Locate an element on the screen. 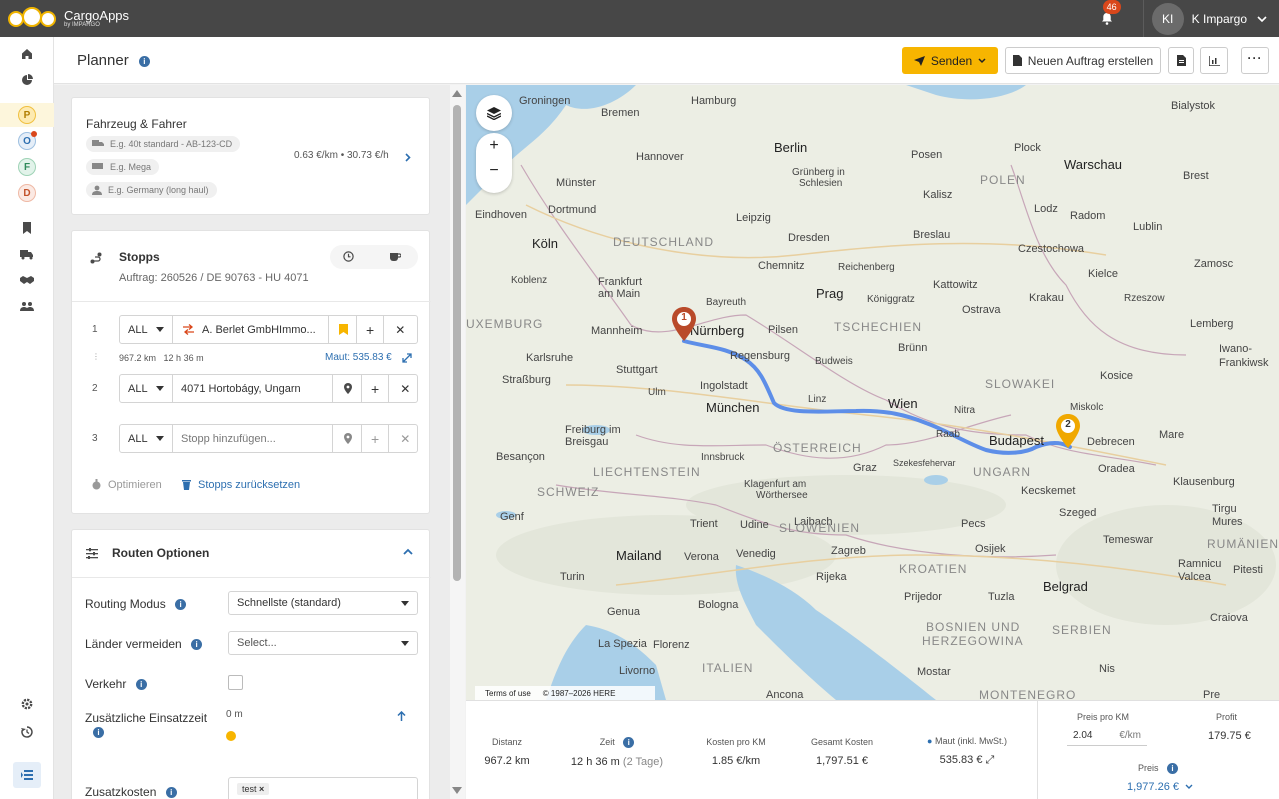 Image resolution: width=1279 pixels, height=799 pixels. history-icon is located at coordinates (27, 732).